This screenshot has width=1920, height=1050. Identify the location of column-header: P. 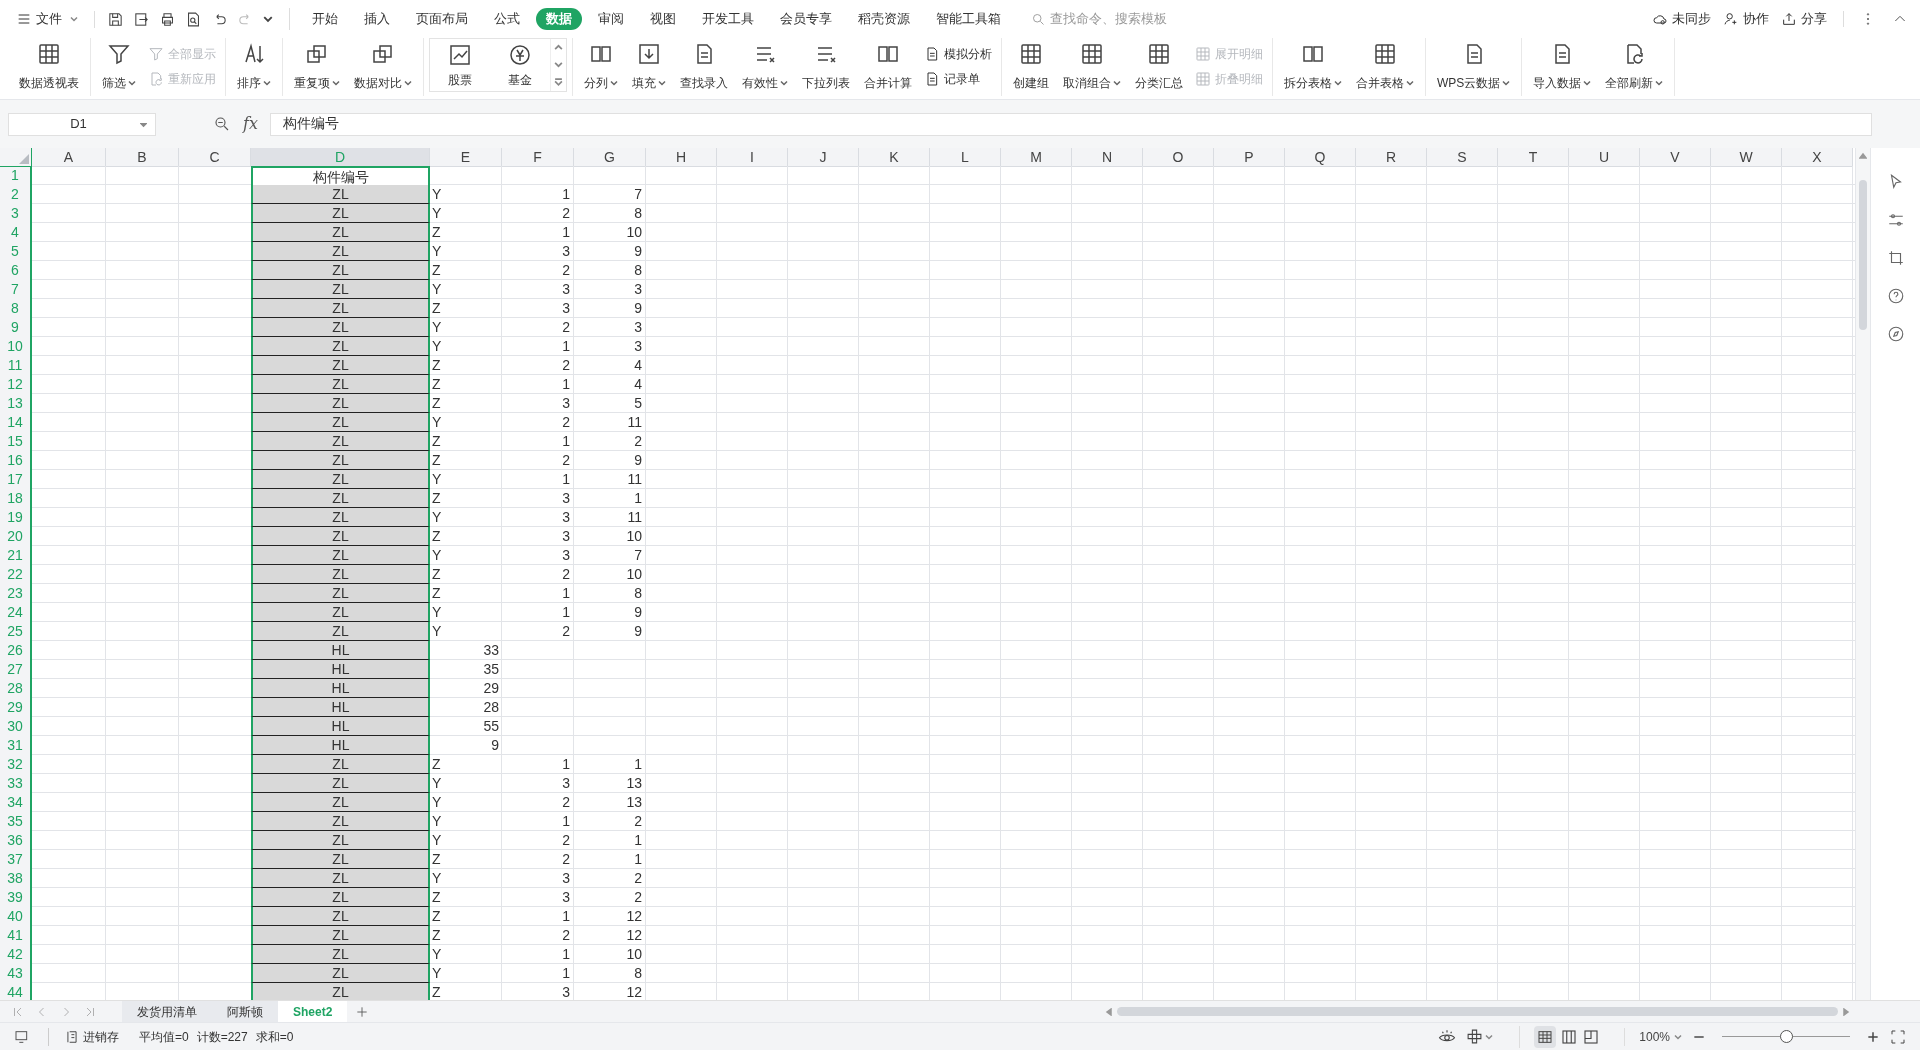
(1249, 157).